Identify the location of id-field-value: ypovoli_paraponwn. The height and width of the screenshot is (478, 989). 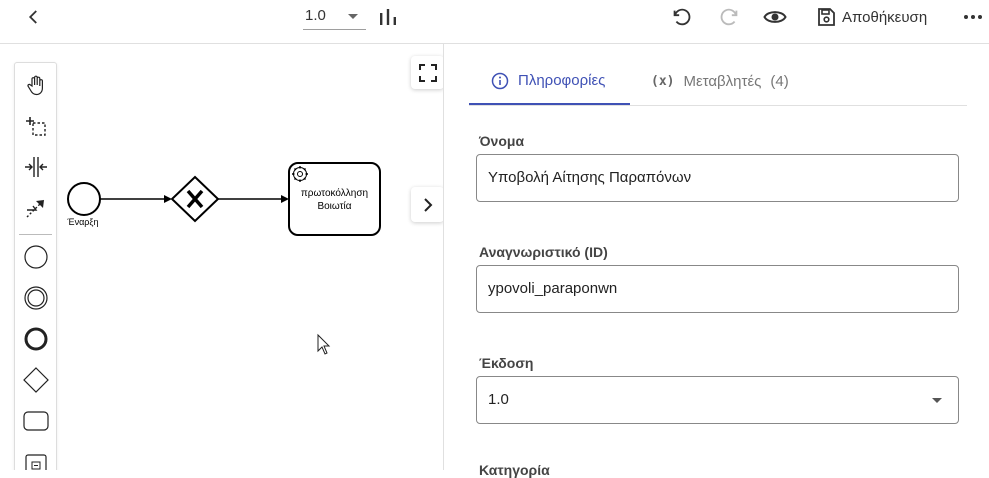
(553, 288).